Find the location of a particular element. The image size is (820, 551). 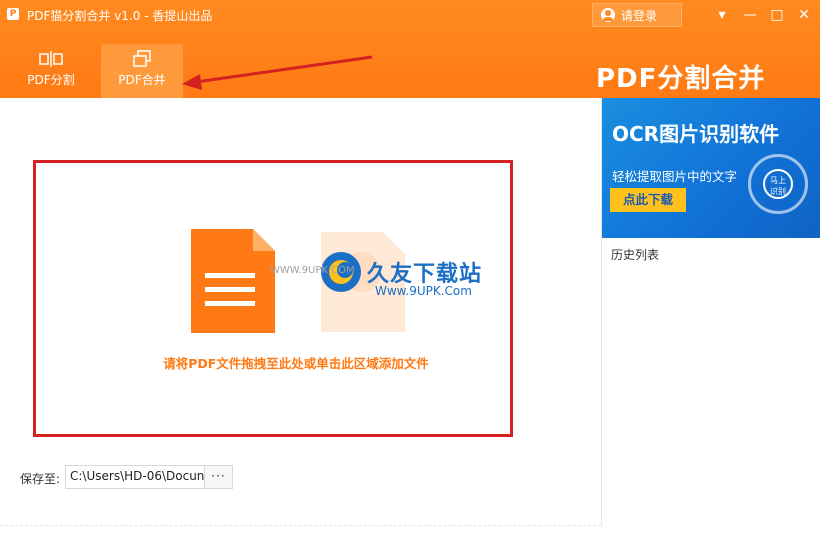

history-list-title: 历史列表 is located at coordinates (635, 255).